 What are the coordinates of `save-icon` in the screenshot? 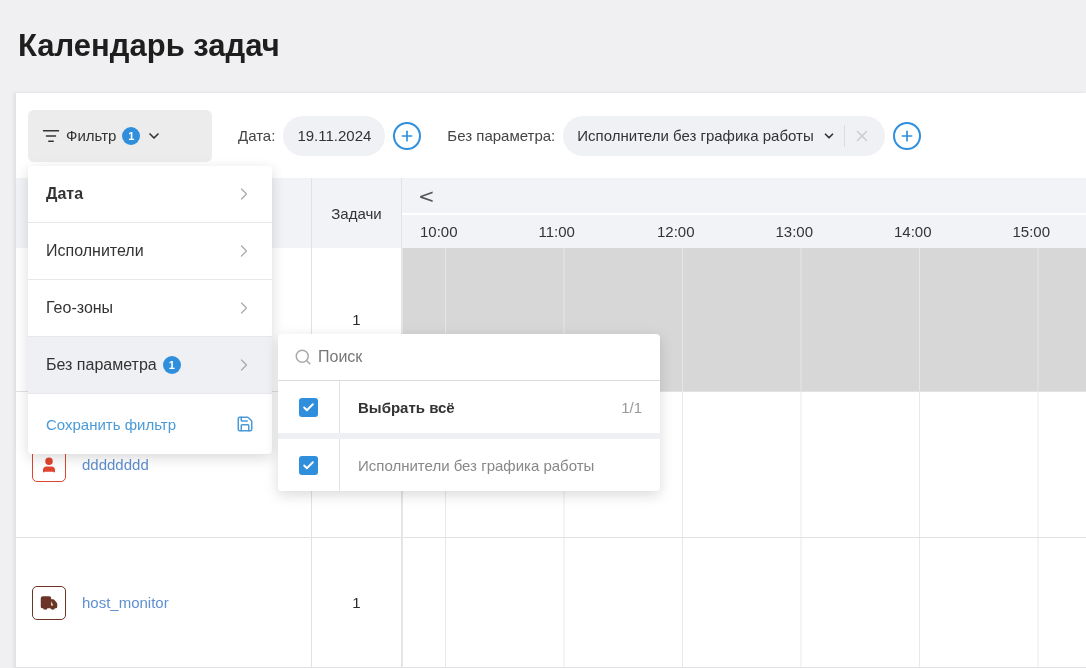 It's located at (245, 424).